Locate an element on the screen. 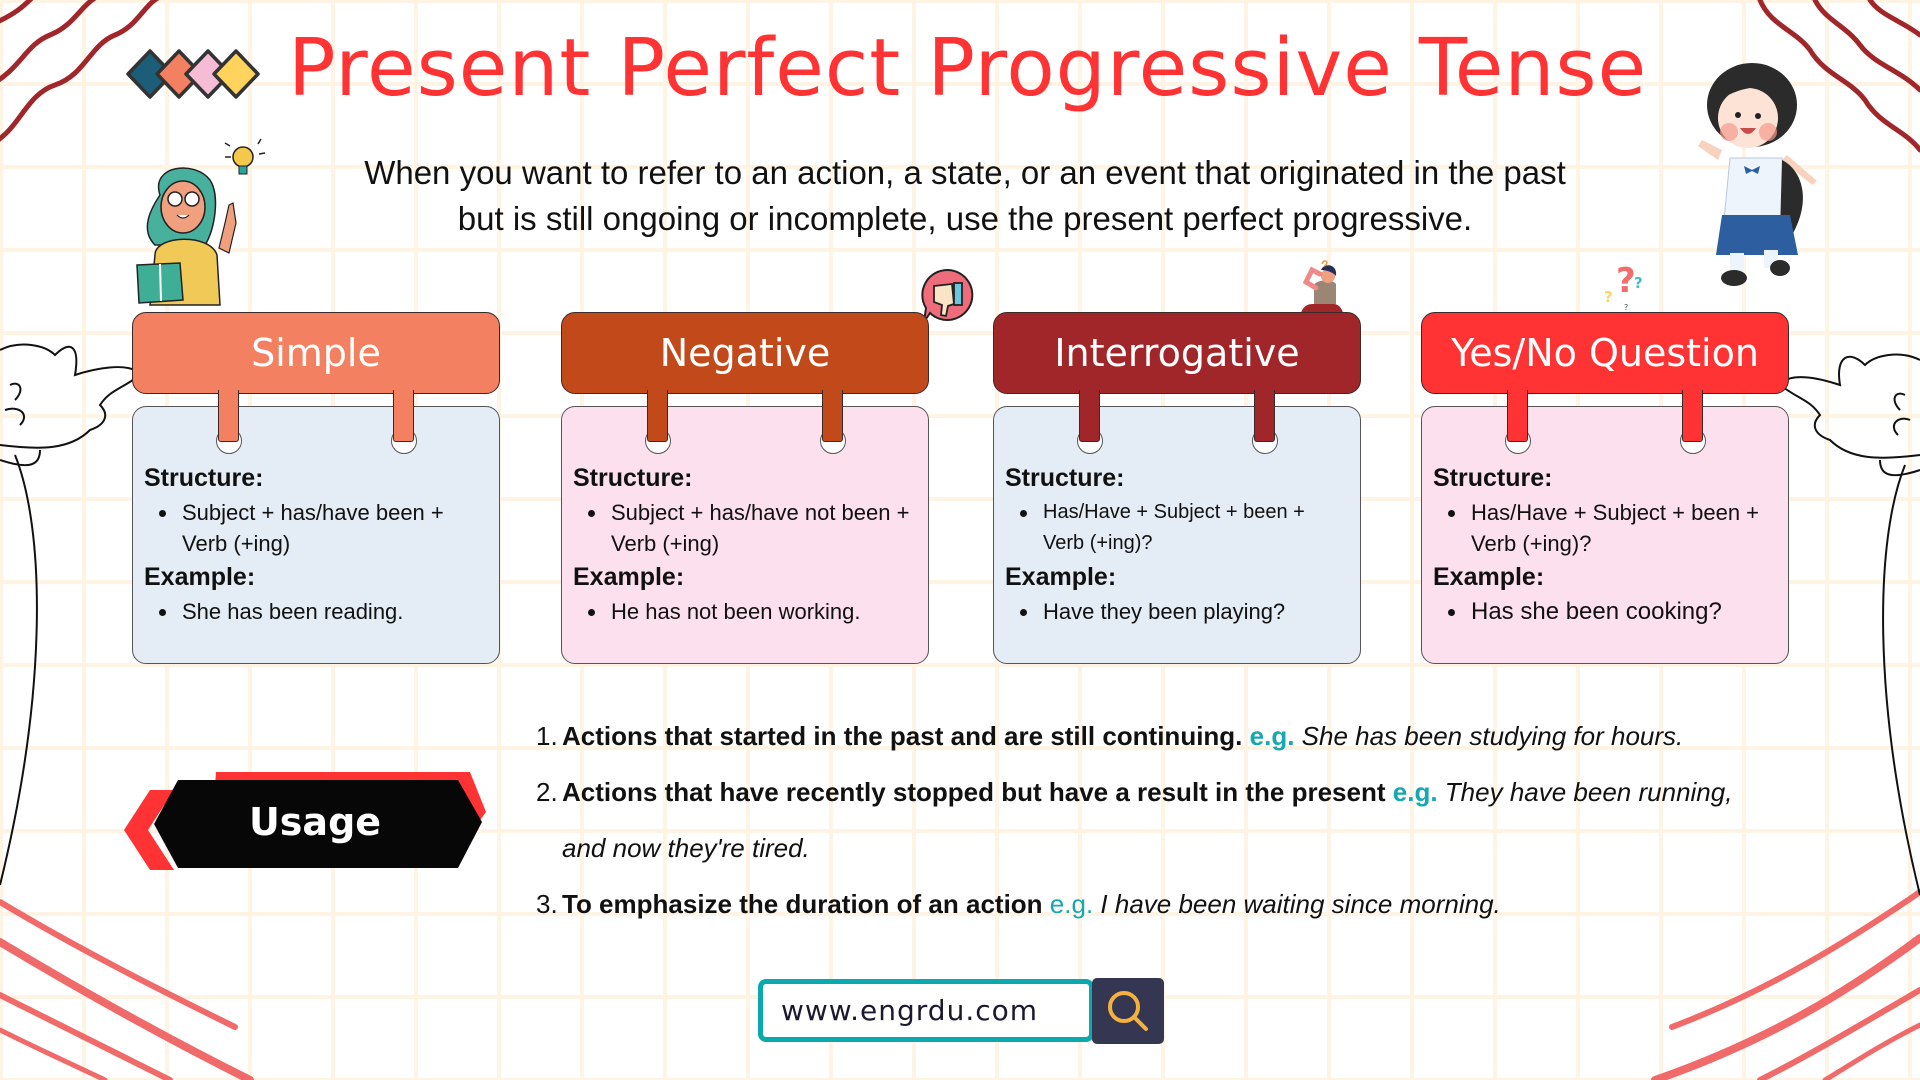  website-url: www.engrdu.com is located at coordinates (910, 1010).